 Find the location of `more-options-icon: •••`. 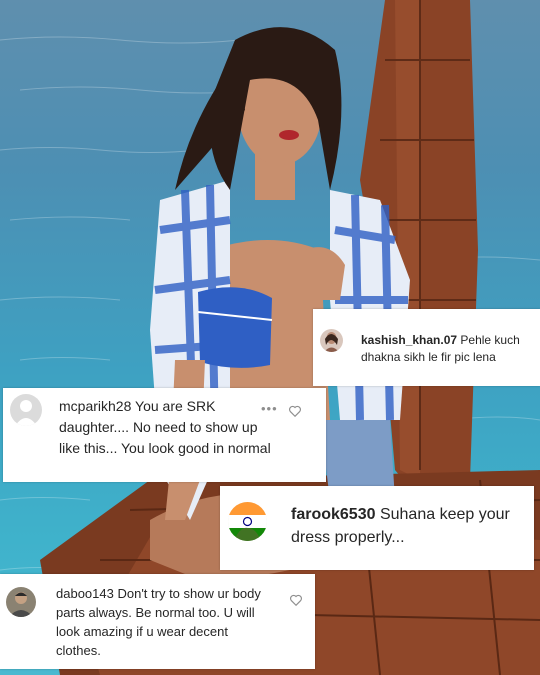

more-options-icon: ••• is located at coordinates (269, 408).